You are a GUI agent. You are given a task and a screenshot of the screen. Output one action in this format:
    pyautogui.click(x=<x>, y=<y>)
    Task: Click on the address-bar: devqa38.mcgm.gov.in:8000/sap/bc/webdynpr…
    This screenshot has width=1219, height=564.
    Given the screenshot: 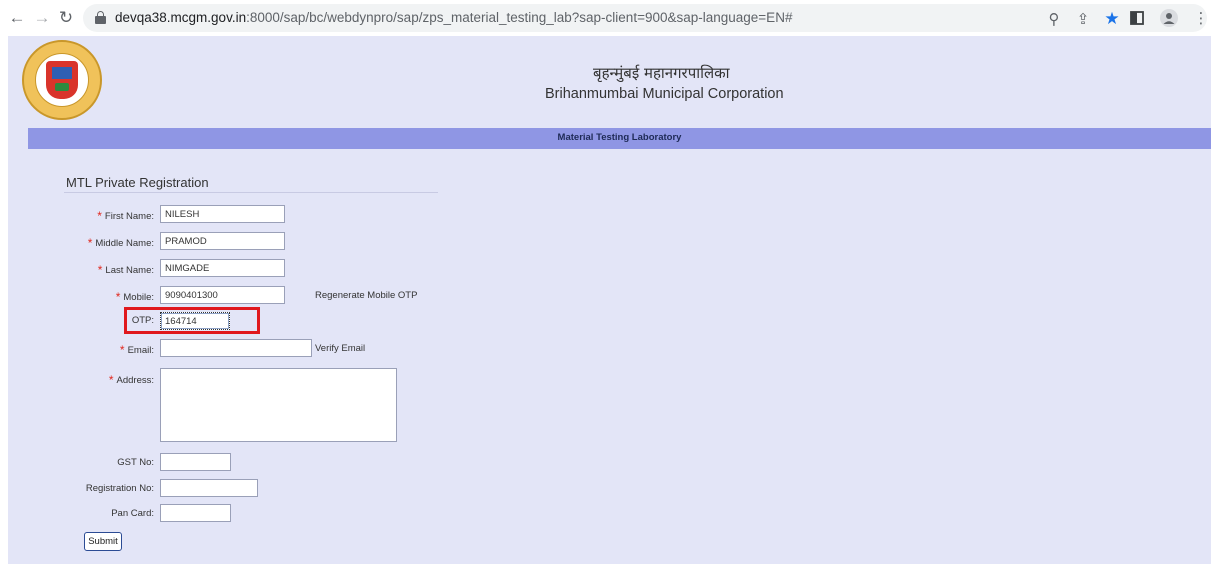 What is the action you would take?
    pyautogui.click(x=645, y=18)
    